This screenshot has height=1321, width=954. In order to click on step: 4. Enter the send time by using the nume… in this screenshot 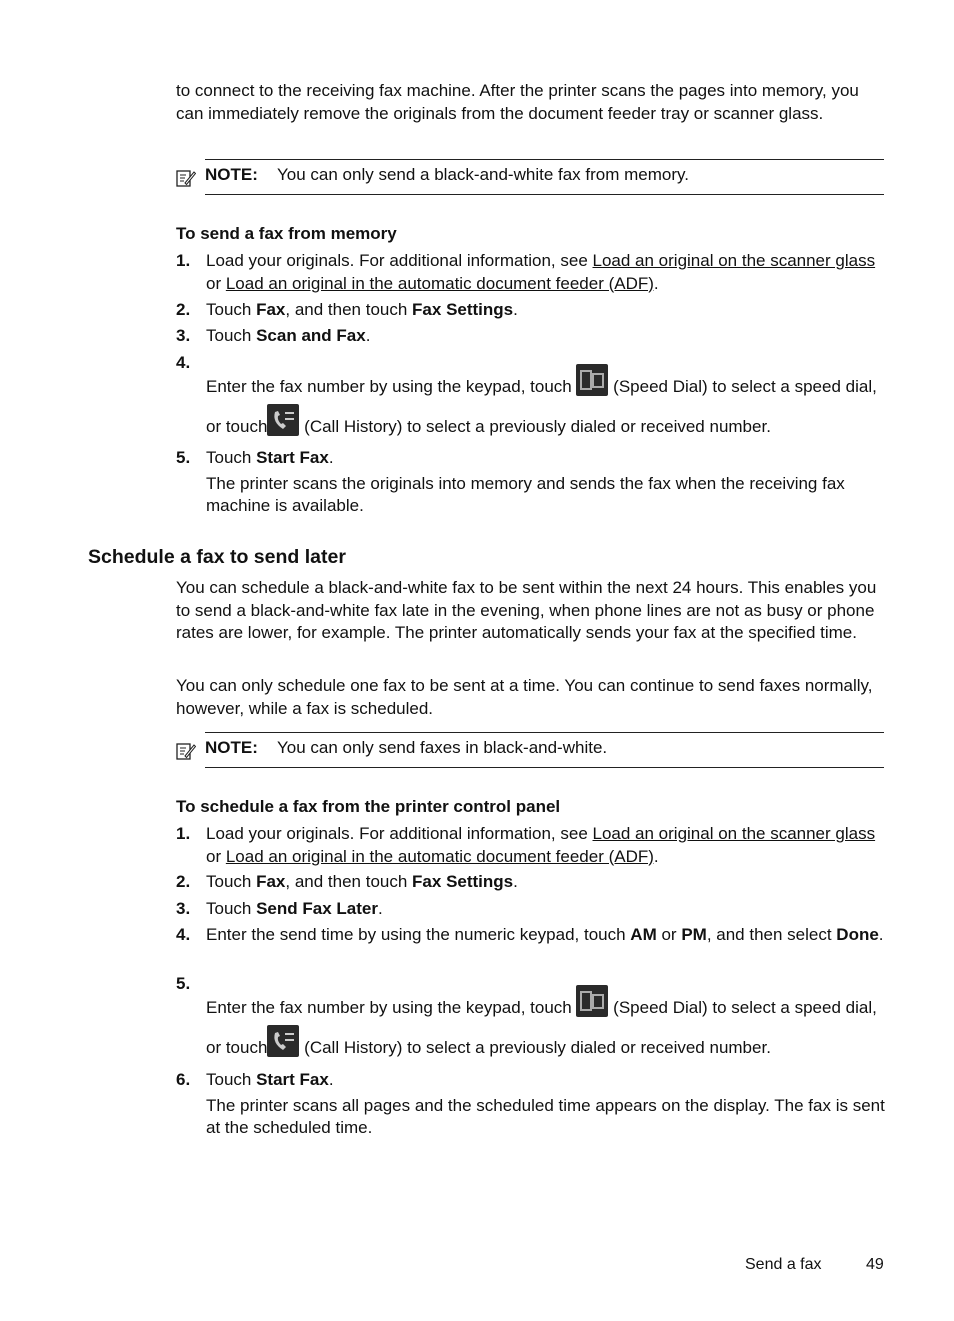, I will do `click(530, 934)`.